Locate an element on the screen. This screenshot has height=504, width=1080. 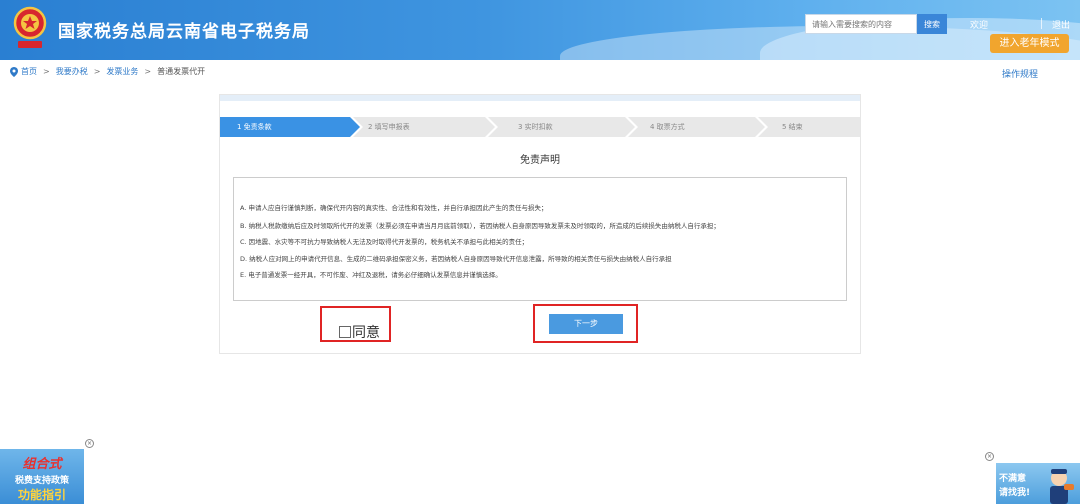
search-input is located at coordinates (861, 24).